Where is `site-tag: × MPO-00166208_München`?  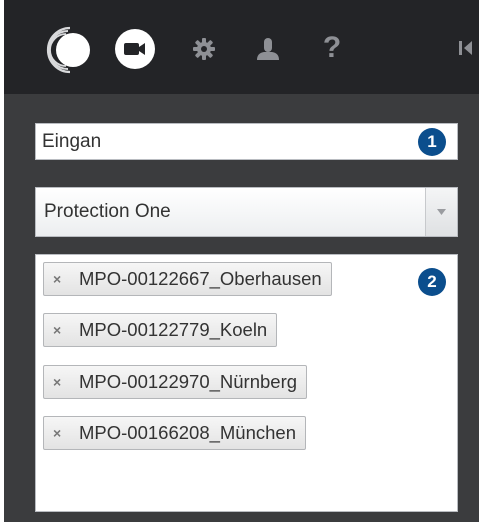
site-tag: × MPO-00166208_München is located at coordinates (175, 433).